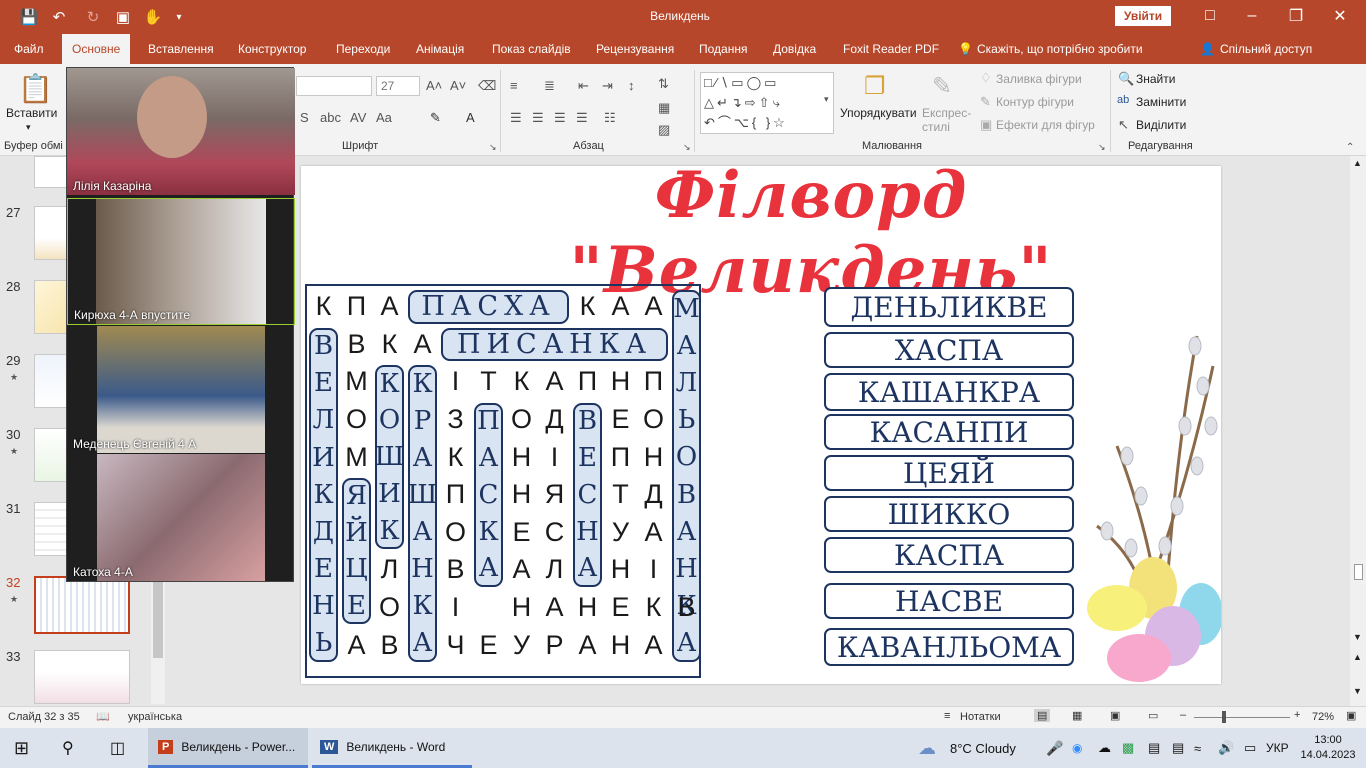 Image resolution: width=1366 pixels, height=768 pixels. Describe the element at coordinates (1350, 147) in the screenshot. I see `collapse-ribbon-icon: ⌃` at that location.